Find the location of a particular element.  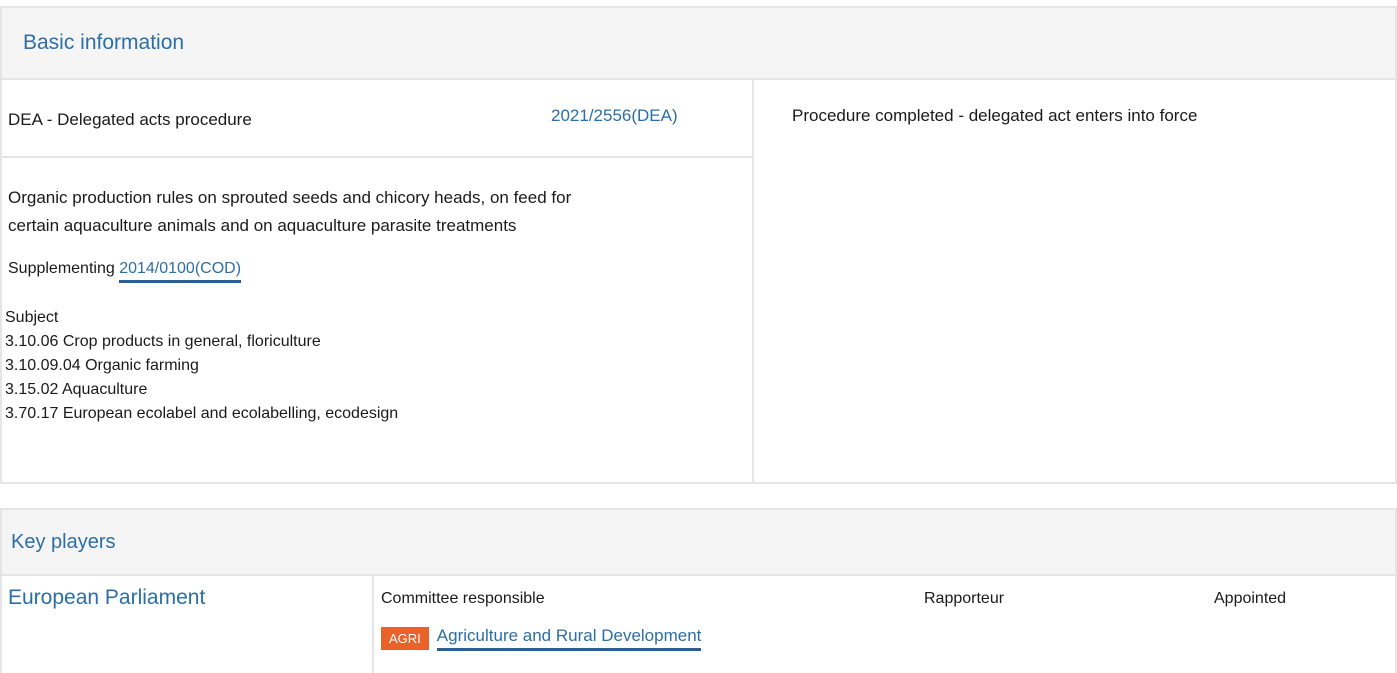

supplementing-label: Supplementing is located at coordinates (64, 268).